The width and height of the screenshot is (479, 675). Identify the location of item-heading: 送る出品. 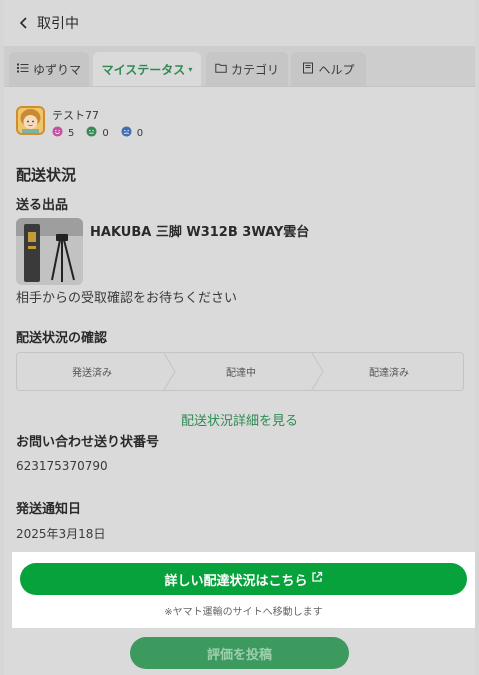
(42, 205).